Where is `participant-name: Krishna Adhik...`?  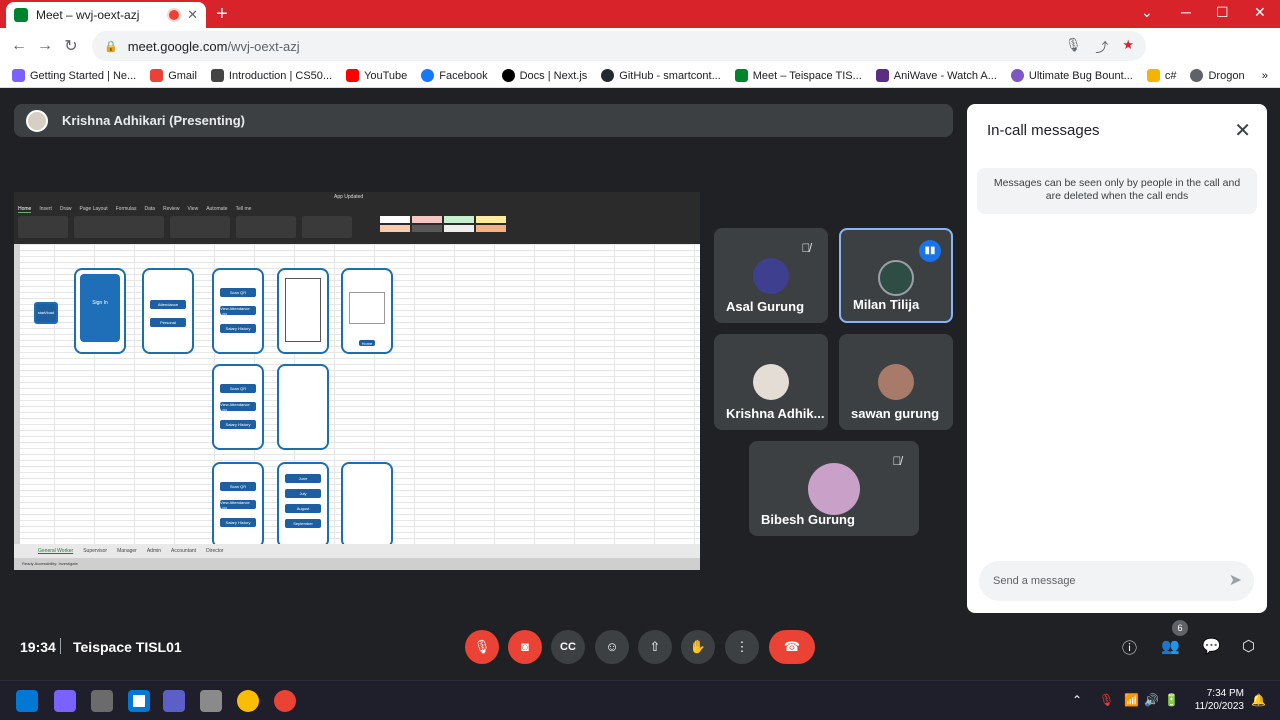
participant-name: Krishna Adhik... is located at coordinates (775, 413).